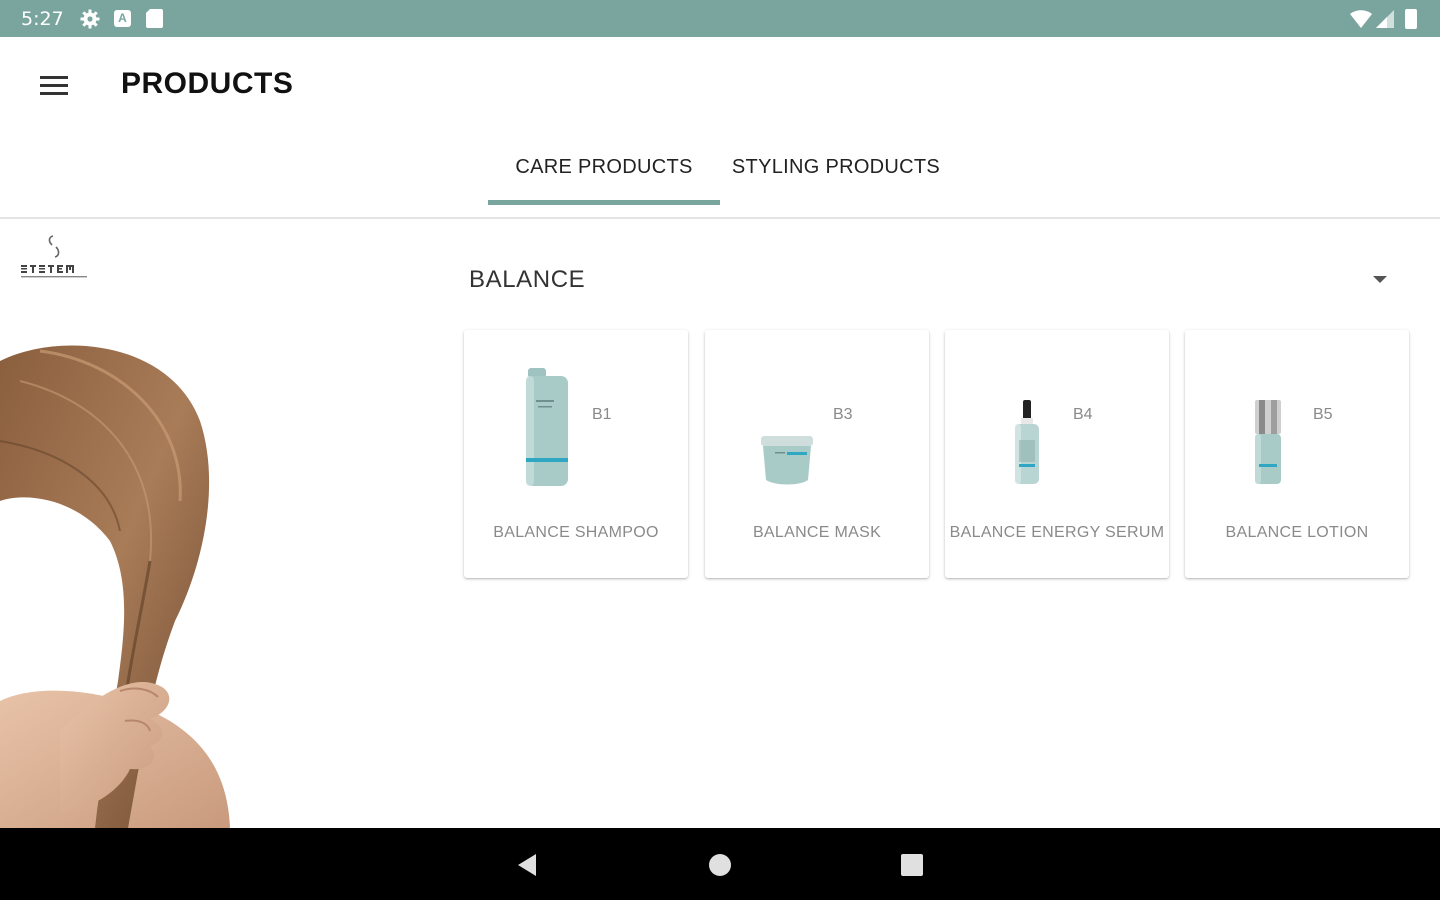  Describe the element at coordinates (576, 532) in the screenshot. I see `product-name: BALANCE SHAMPOO` at that location.